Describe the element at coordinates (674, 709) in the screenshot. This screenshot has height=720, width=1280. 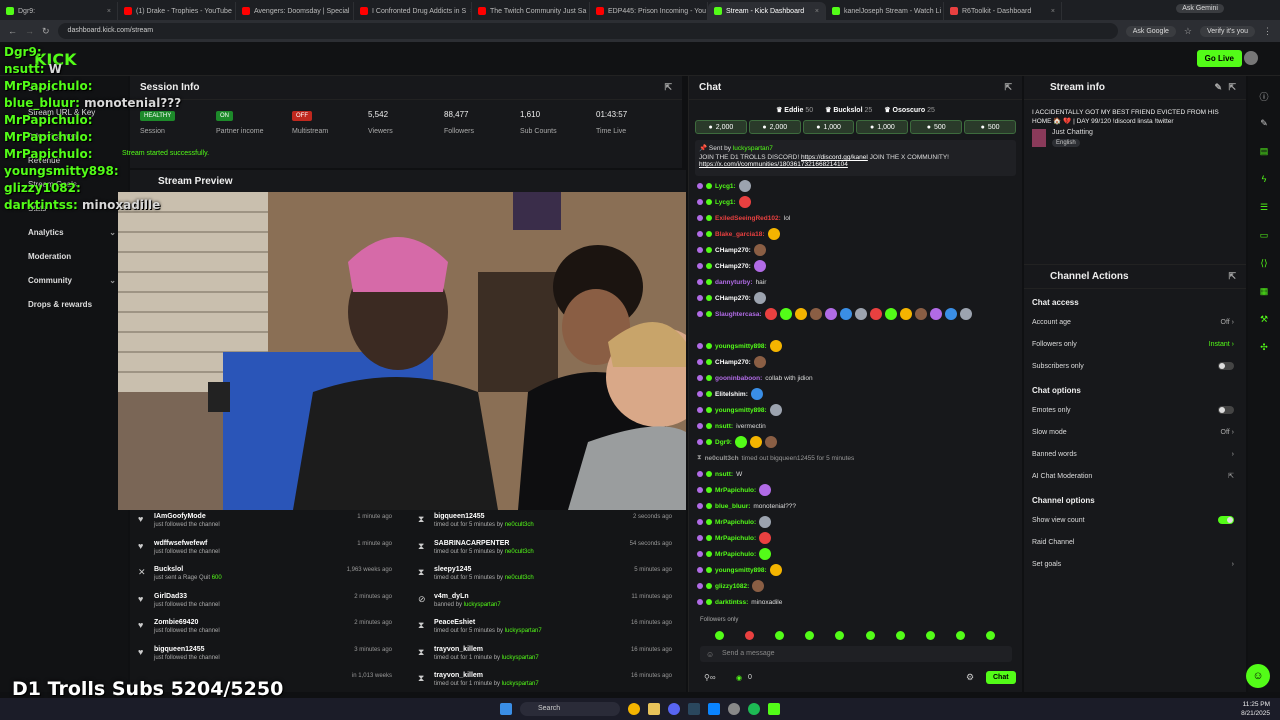
I see `discord-icon` at that location.